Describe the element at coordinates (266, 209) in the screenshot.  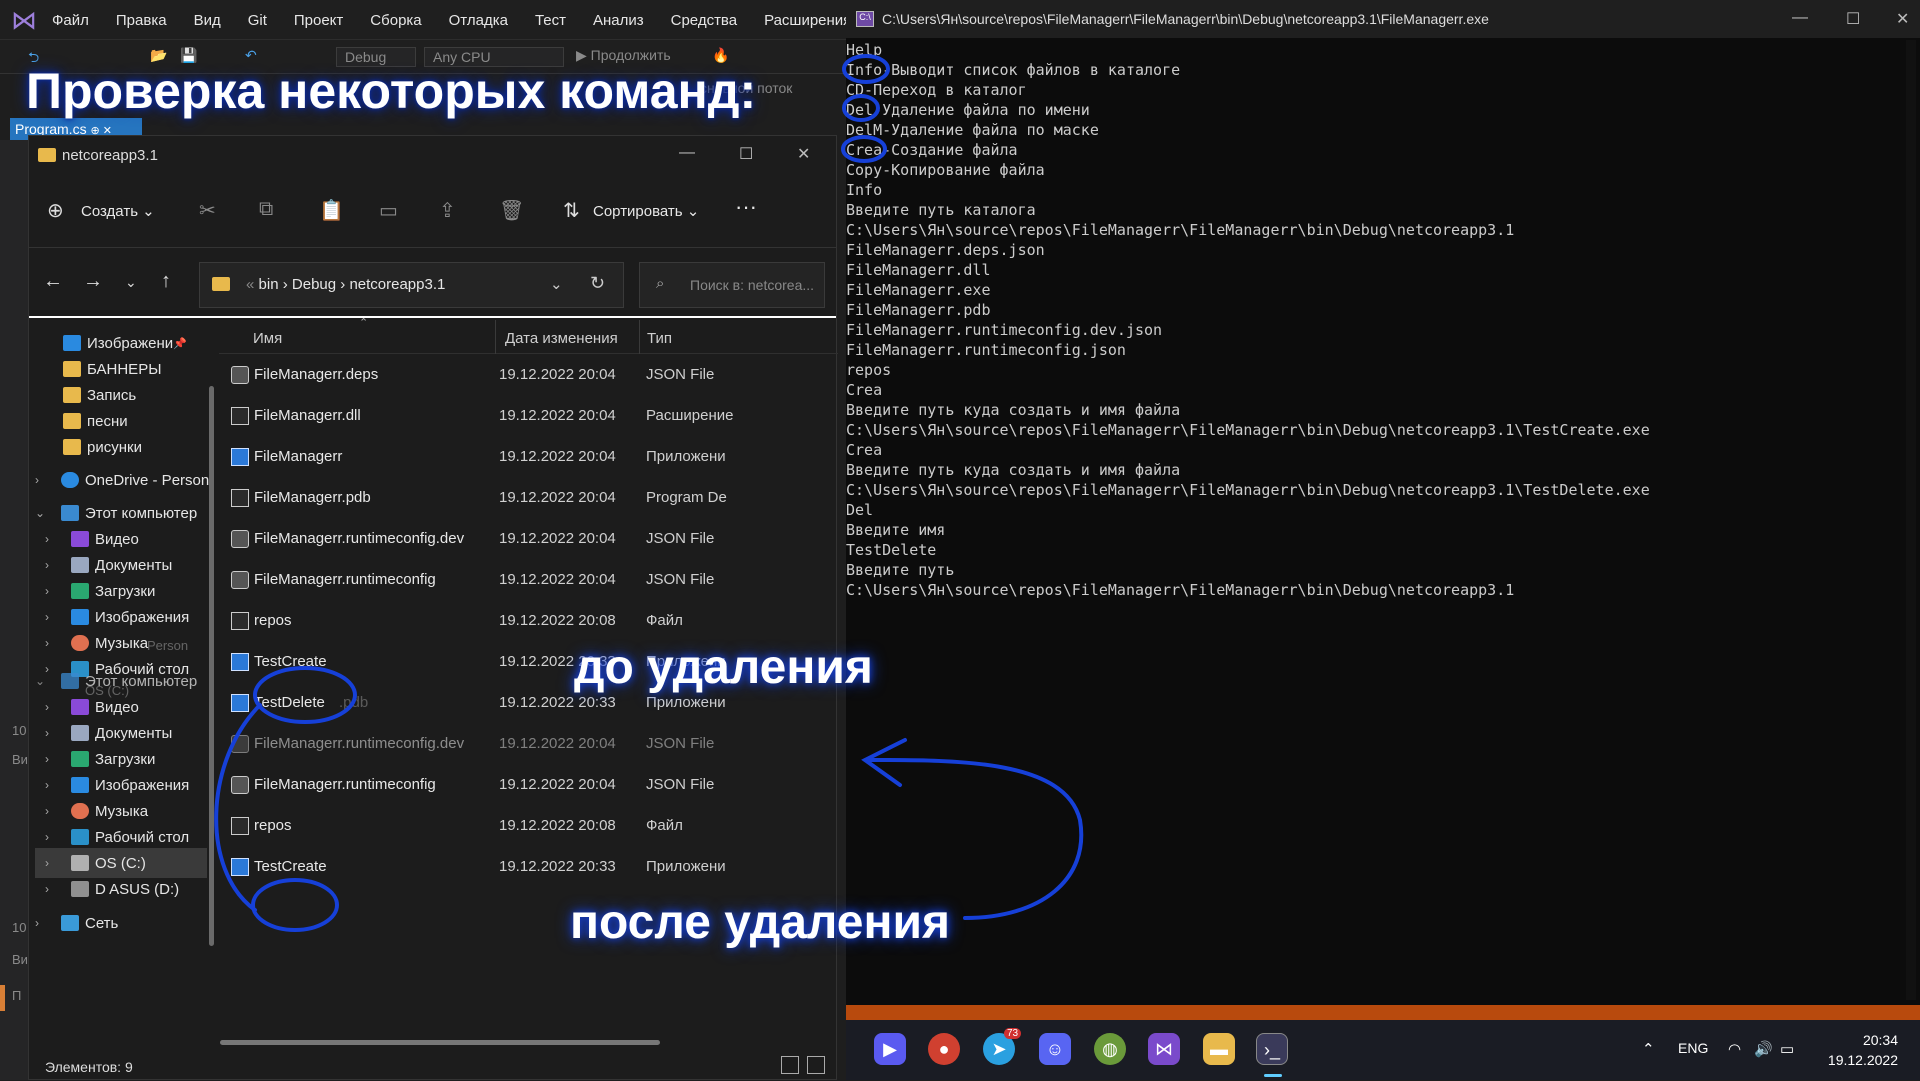
I see `copy-icon: ⧉` at that location.